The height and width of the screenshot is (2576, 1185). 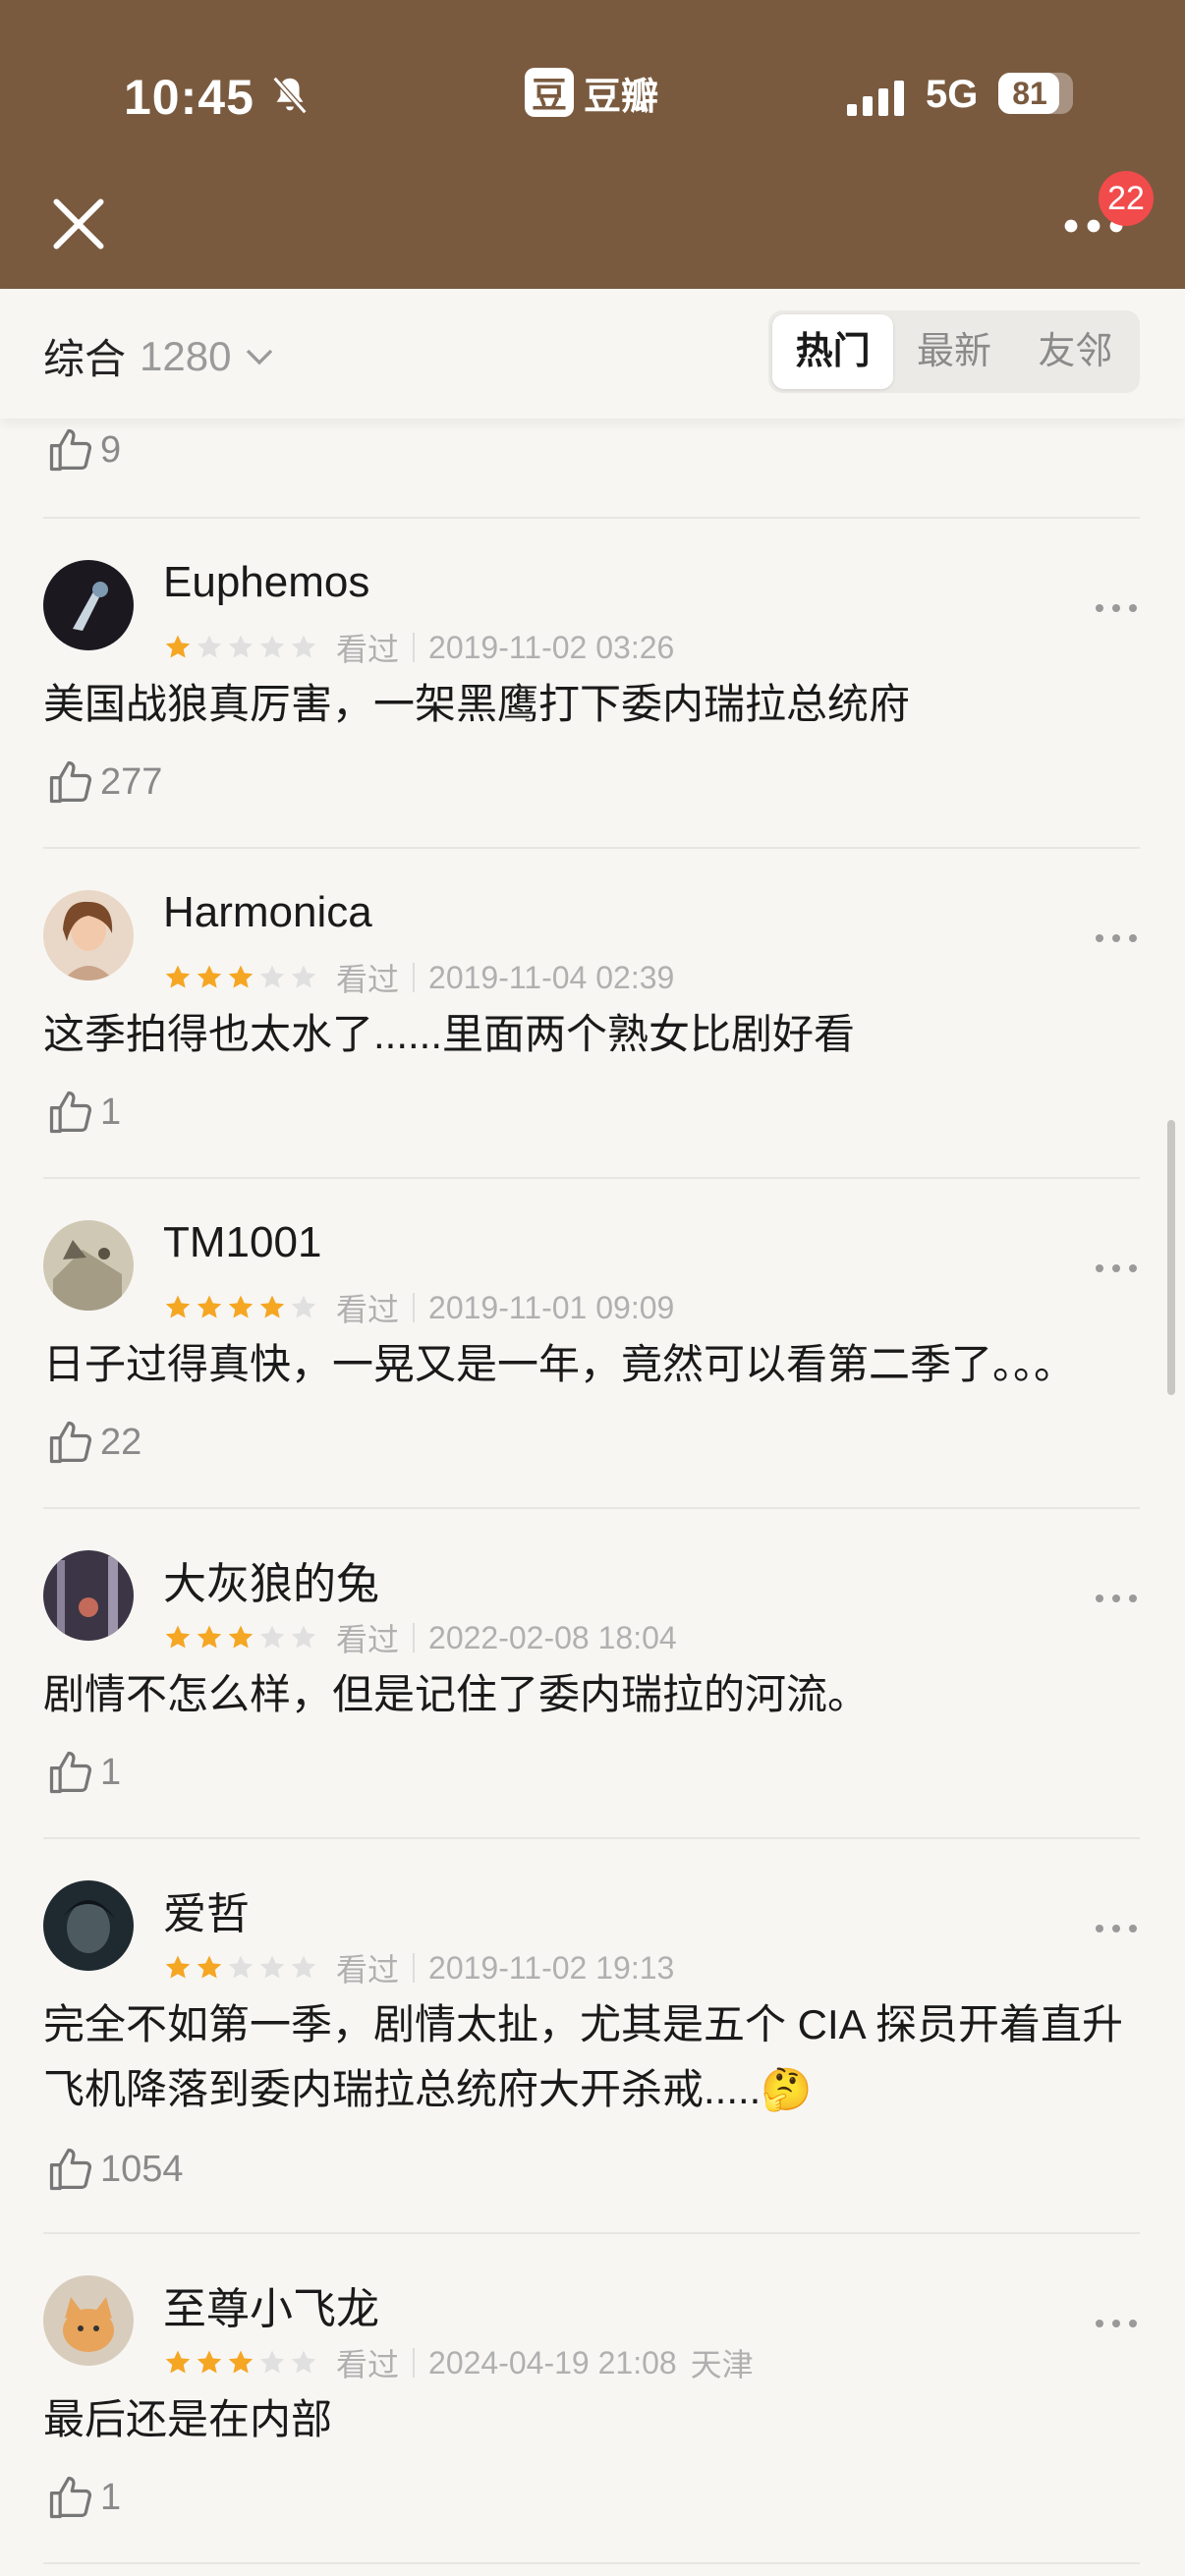 What do you see at coordinates (592, 144) in the screenshot?
I see `top-bar: 10:45 豆 豆瓣 5G 81 22` at bounding box center [592, 144].